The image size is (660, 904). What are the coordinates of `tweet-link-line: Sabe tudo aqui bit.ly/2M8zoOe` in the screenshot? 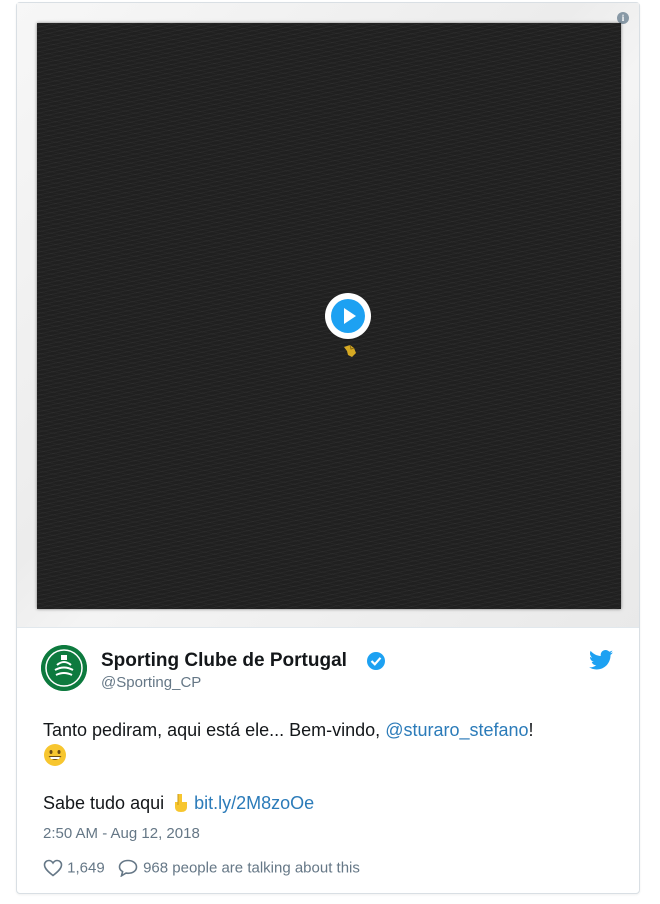 It's located at (178, 803).